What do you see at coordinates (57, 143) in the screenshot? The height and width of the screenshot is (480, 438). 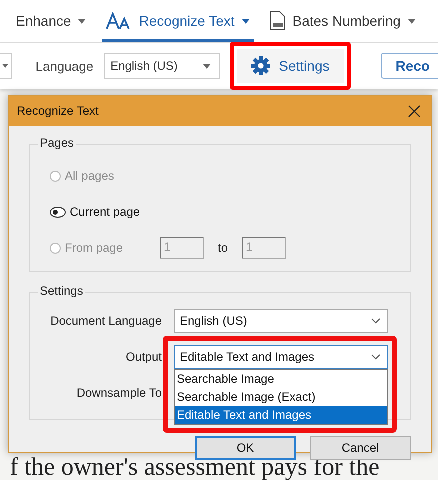 I see `group-title: Pages` at bounding box center [57, 143].